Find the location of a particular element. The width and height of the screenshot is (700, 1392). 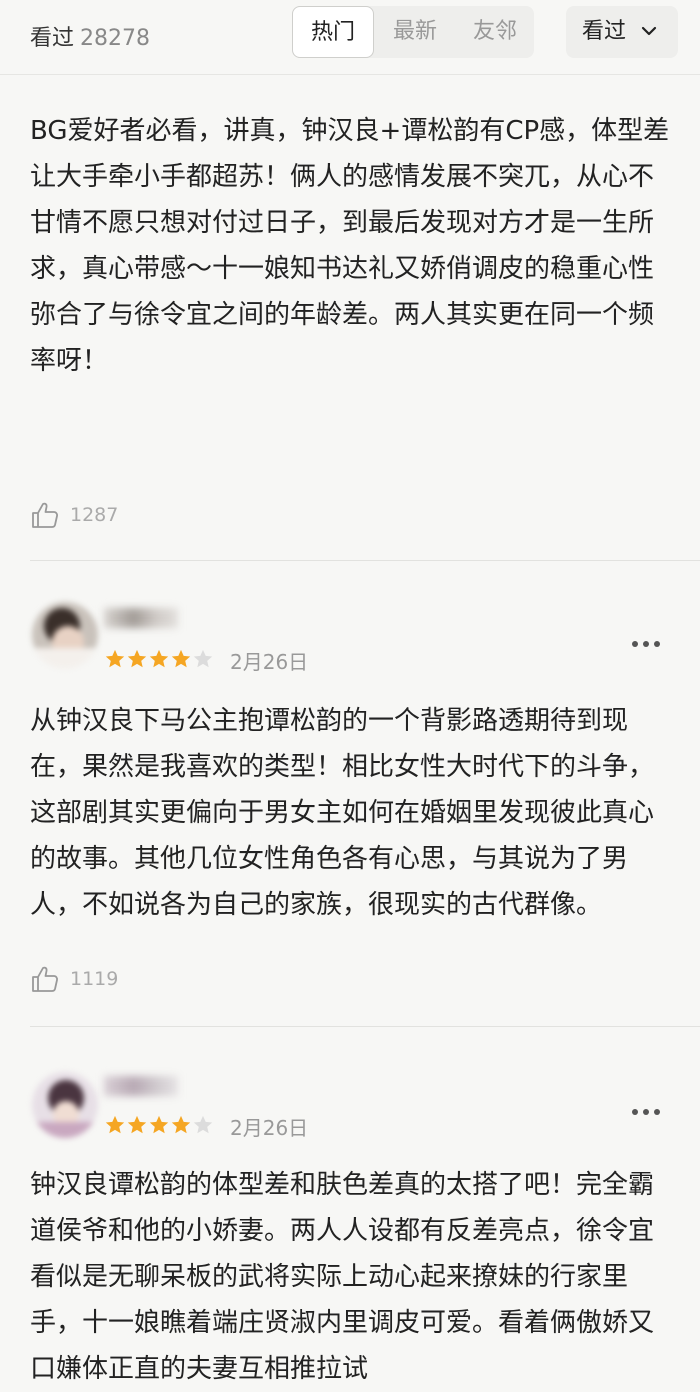

like-button: 1119 is located at coordinates (74, 979).